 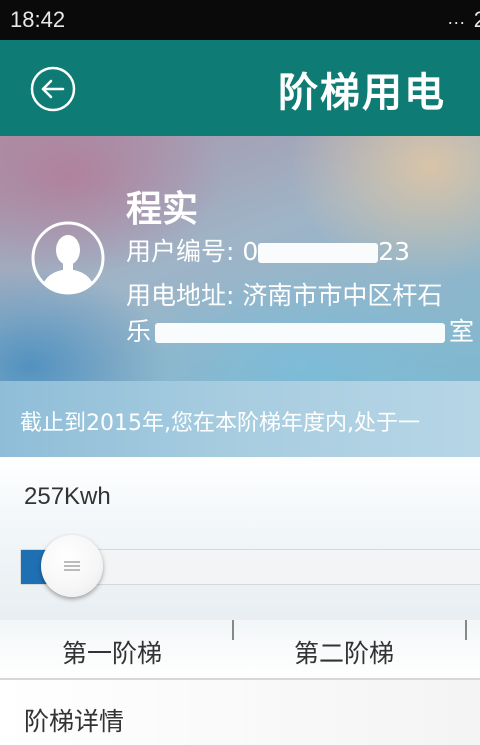 I want to click on back-arrow-icon, so click(x=53, y=89).